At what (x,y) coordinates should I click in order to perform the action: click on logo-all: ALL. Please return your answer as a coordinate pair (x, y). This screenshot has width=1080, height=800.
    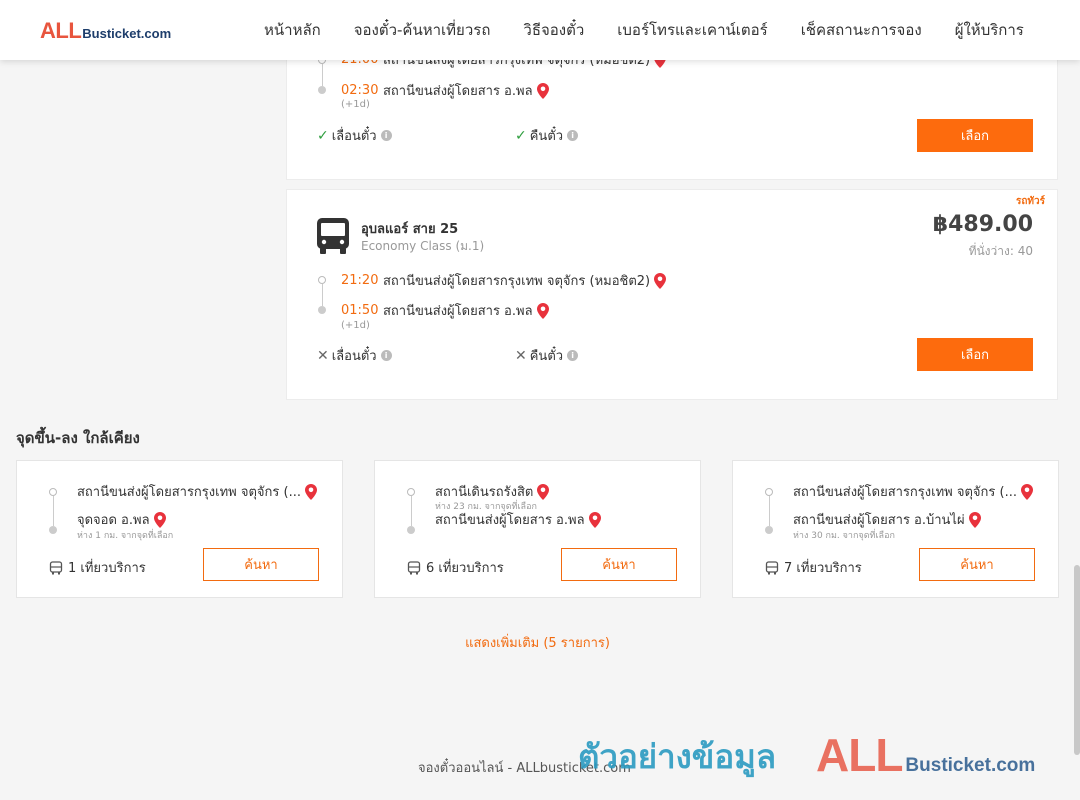
    Looking at the image, I should click on (61, 30).